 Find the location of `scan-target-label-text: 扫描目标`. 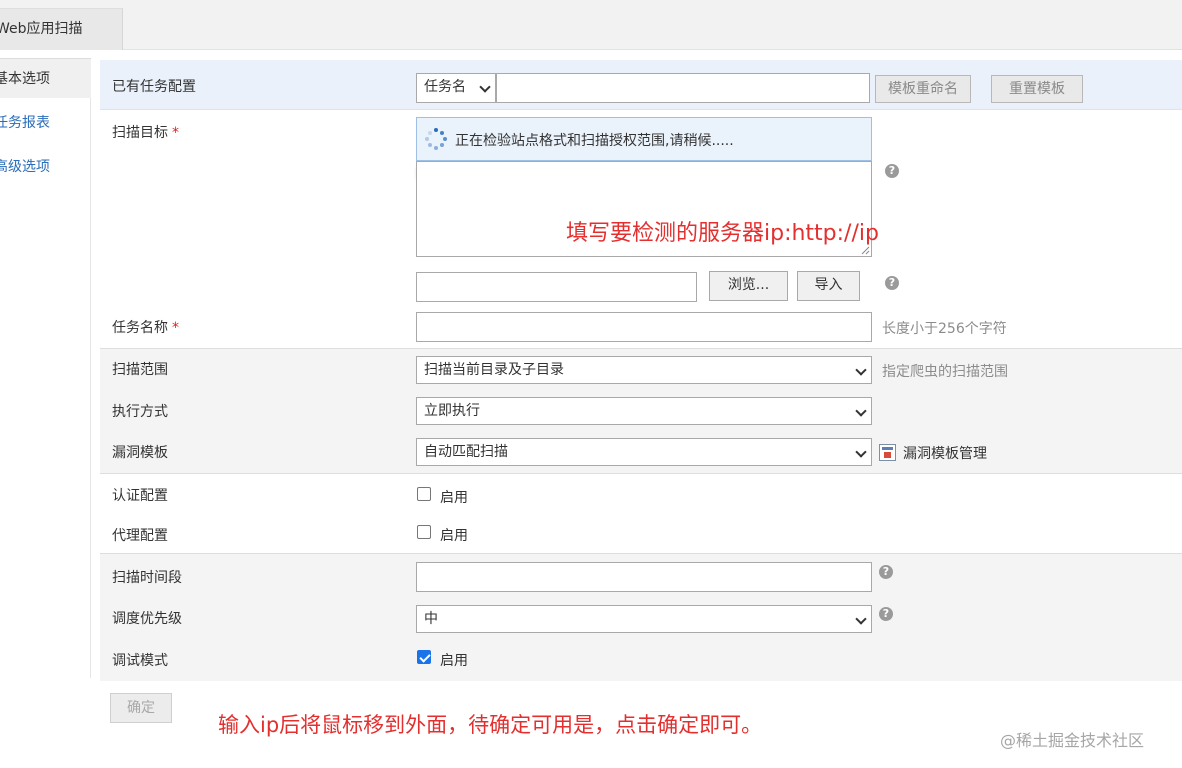

scan-target-label-text: 扫描目标 is located at coordinates (140, 133).